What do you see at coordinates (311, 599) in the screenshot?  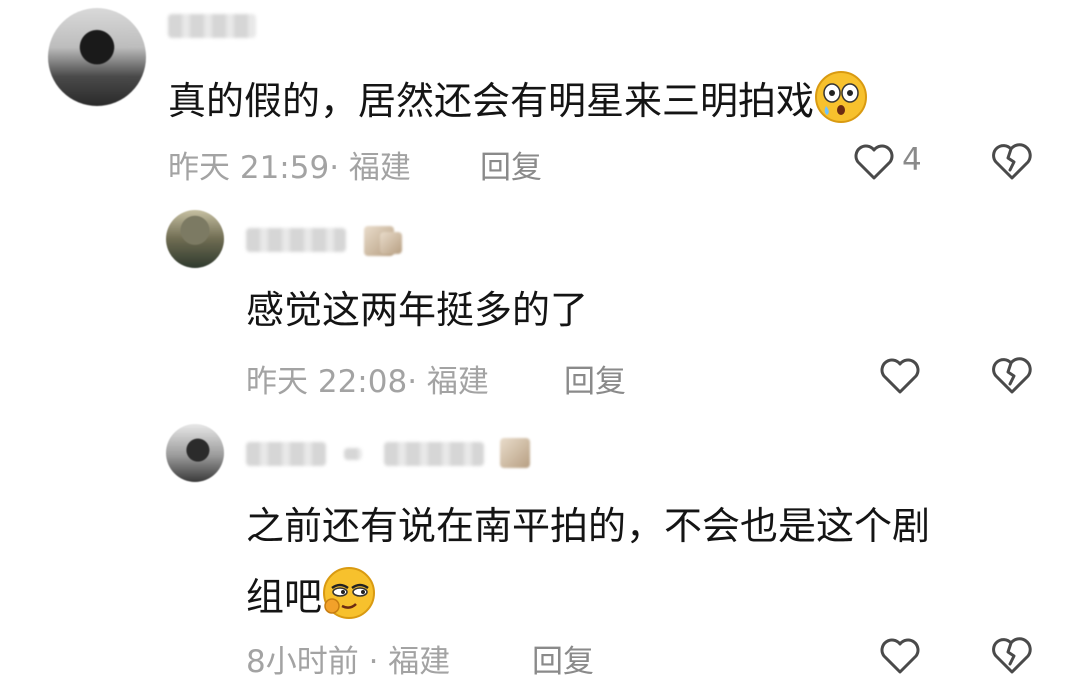 I see `comment-text-line-2: 组吧` at bounding box center [311, 599].